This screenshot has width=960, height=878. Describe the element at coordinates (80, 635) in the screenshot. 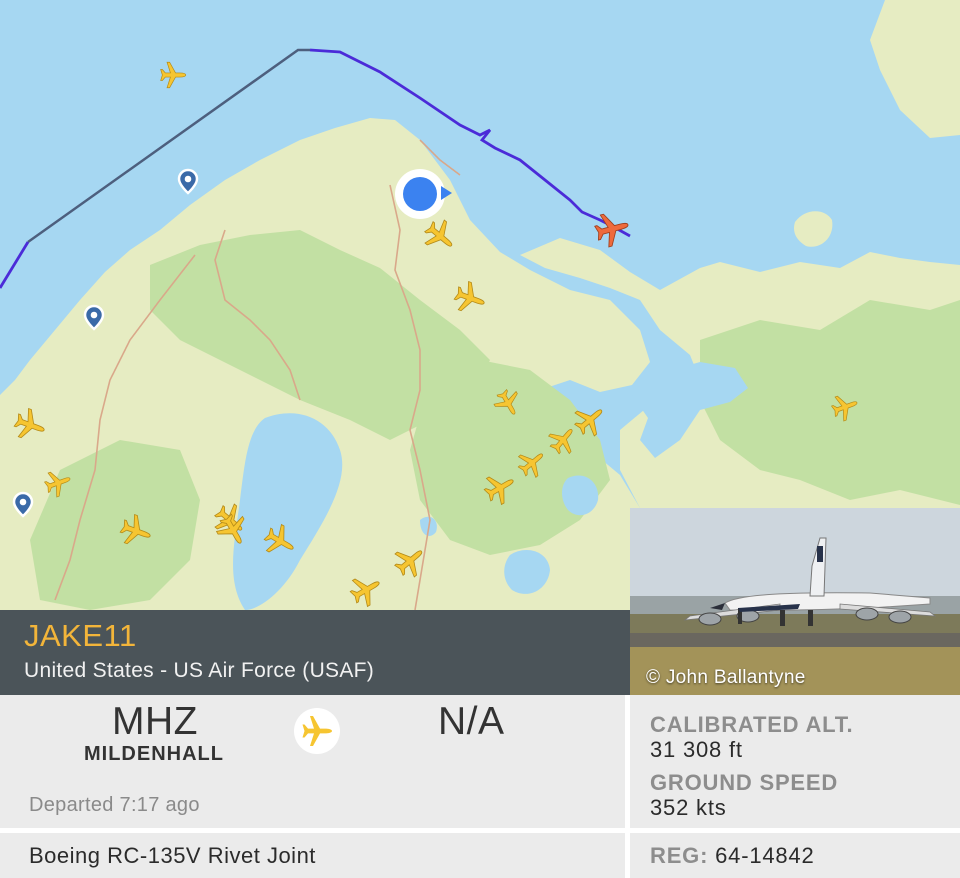

I see `callsign: JAKE11` at that location.